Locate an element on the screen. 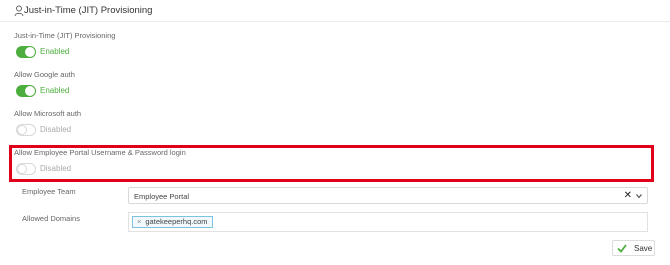 This screenshot has width=670, height=265. domain-tag: × gatekeeperhq.com is located at coordinates (172, 222).